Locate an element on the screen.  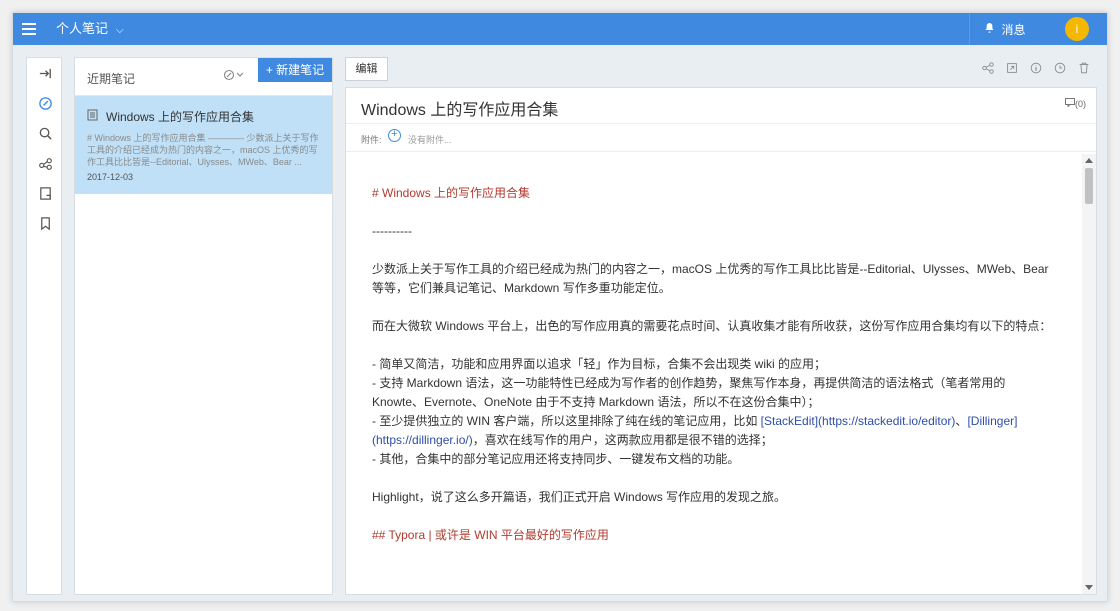
chevron-down-icon: ⌵ is located at coordinates (120, 30).